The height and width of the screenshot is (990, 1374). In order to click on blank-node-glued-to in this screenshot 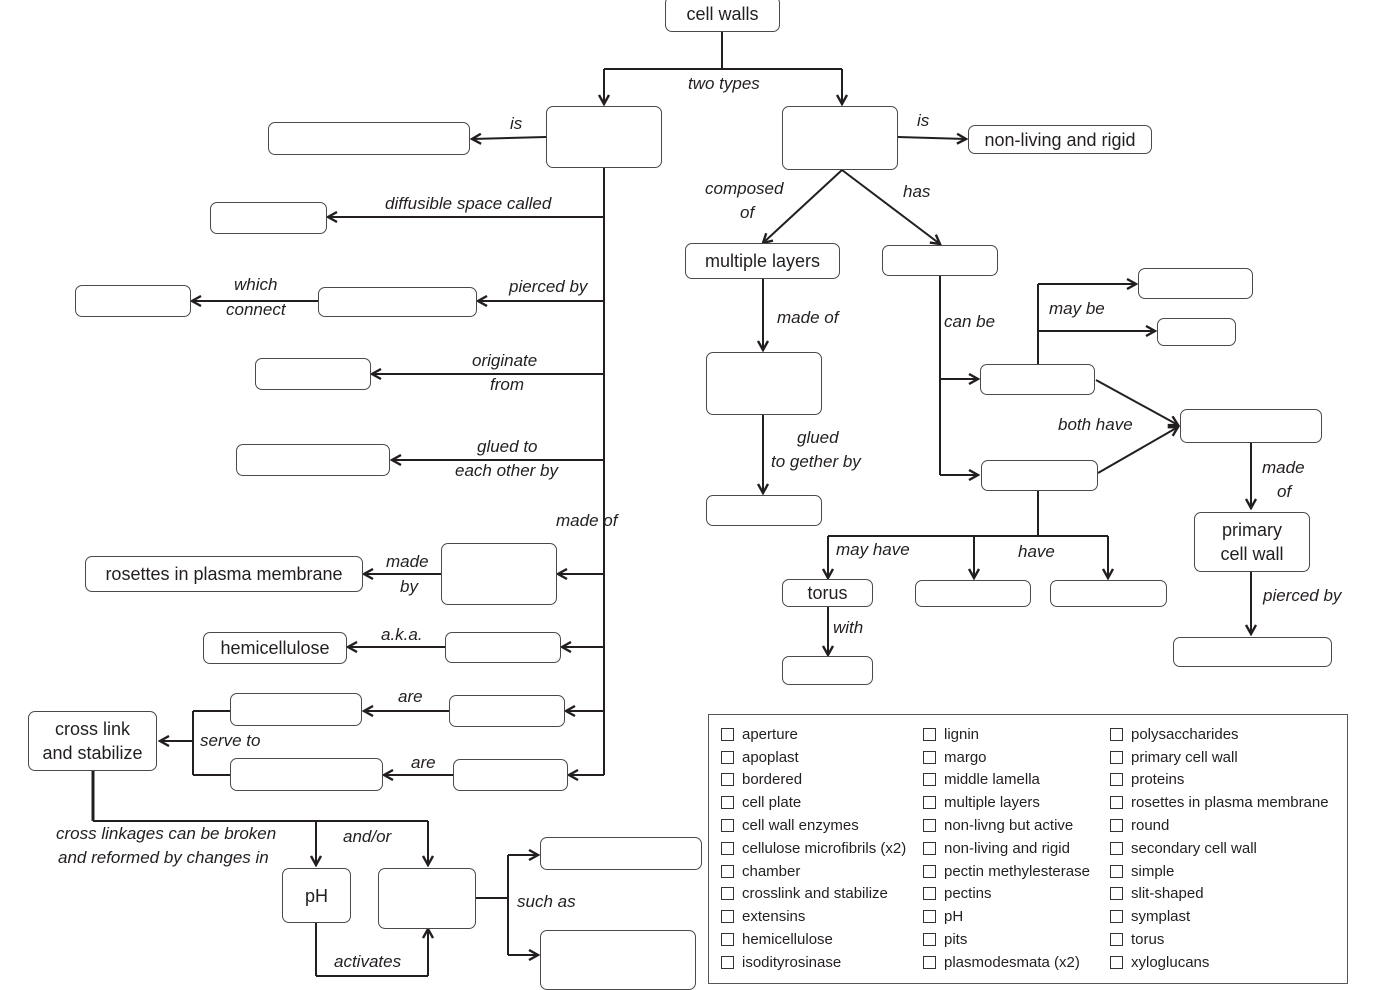, I will do `click(313, 460)`.